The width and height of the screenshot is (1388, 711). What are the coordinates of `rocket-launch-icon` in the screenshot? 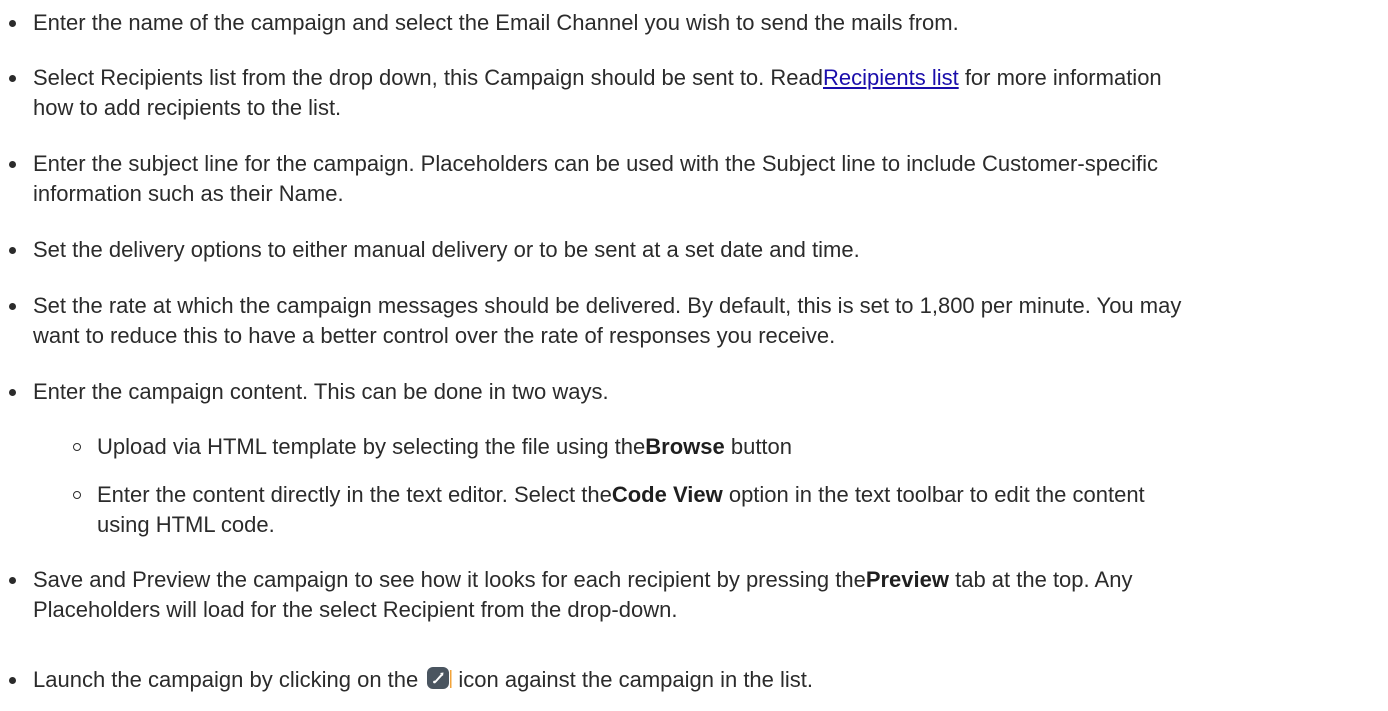 It's located at (439, 678).